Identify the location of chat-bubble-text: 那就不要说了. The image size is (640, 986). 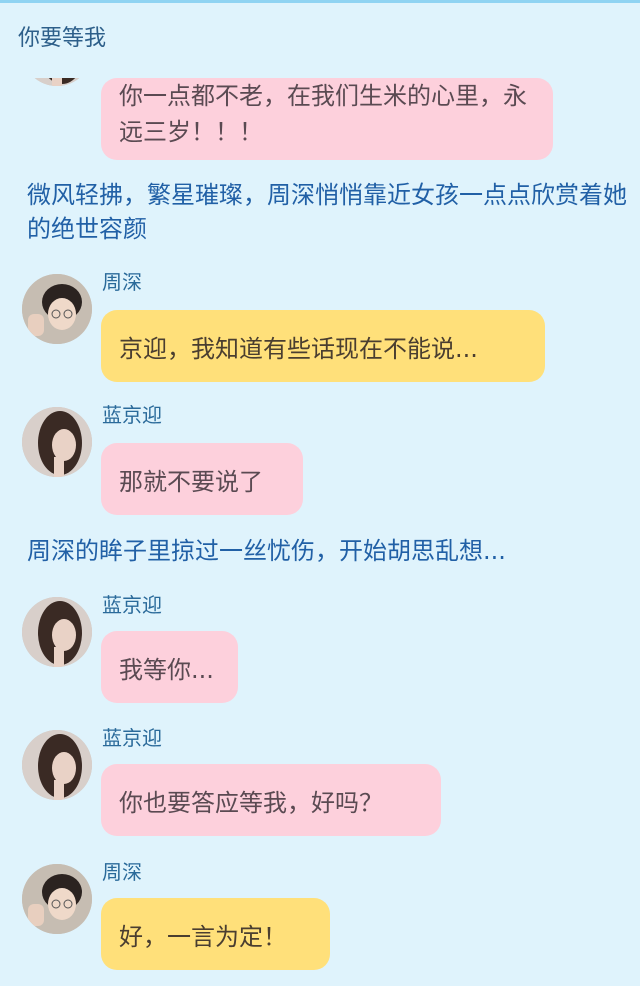
(191, 481).